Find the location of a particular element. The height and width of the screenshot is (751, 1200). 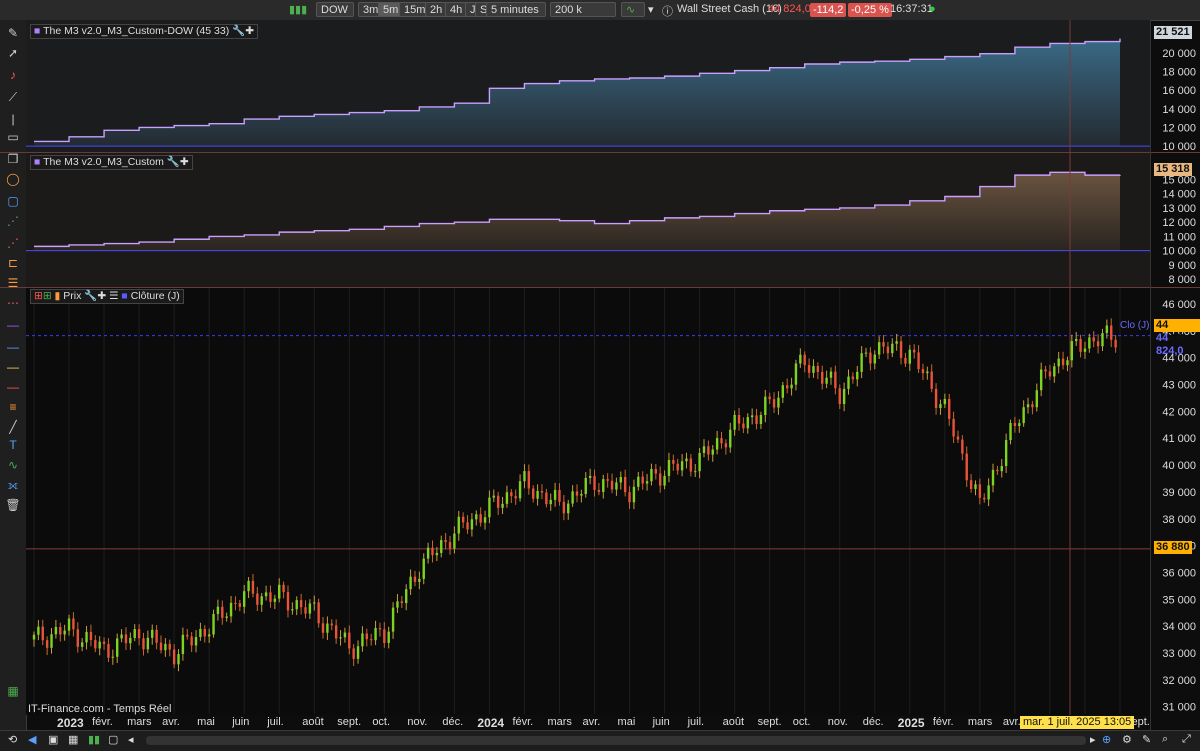

price-y-tick: 38 000 is located at coordinates (1179, 520).